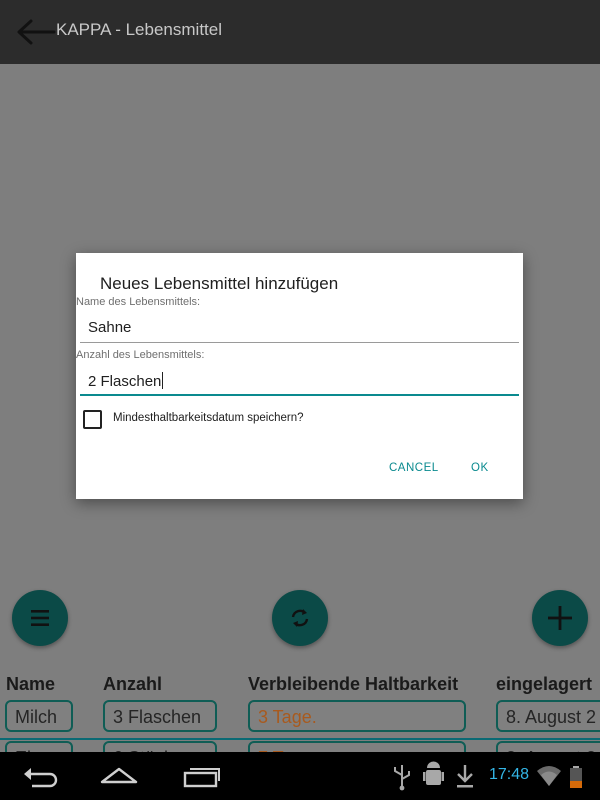 The height and width of the screenshot is (800, 600). I want to click on cancel-button: CANCEL, so click(414, 468).